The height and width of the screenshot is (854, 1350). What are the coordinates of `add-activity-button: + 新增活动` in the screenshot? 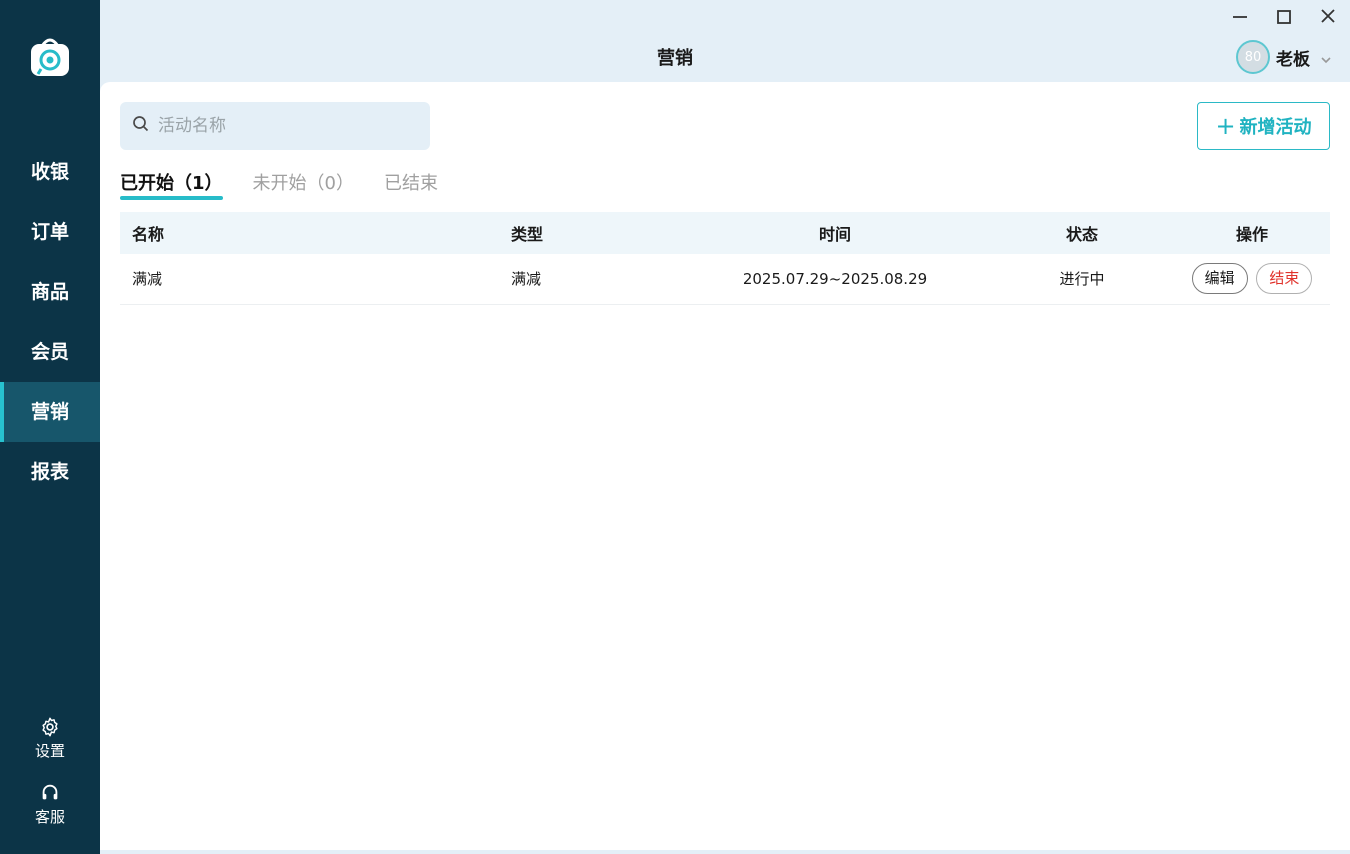 It's located at (1263, 126).